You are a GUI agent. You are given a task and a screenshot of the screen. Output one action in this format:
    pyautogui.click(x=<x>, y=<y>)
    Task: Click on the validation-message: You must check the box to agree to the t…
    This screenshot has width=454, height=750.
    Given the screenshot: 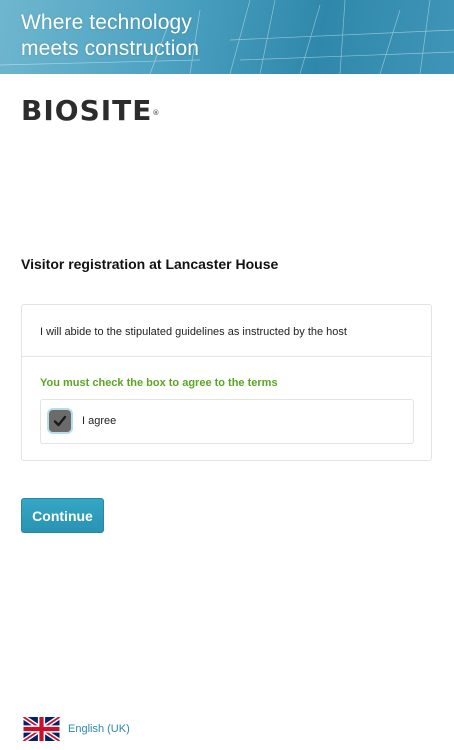 What is the action you would take?
    pyautogui.click(x=159, y=383)
    